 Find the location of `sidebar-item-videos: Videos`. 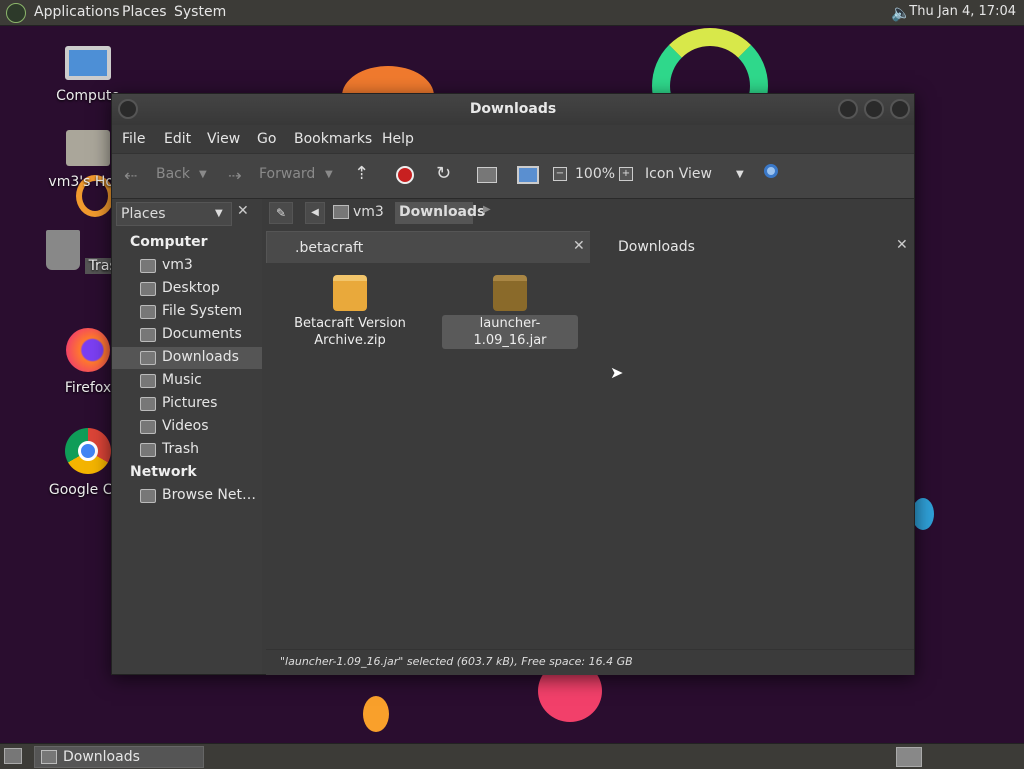

sidebar-item-videos: Videos is located at coordinates (187, 427).